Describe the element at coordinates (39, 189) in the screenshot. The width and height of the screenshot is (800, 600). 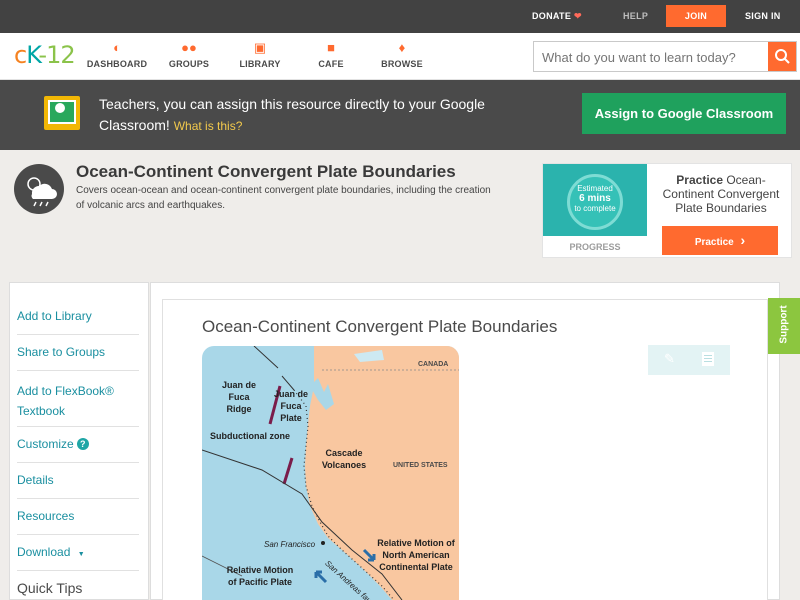
I see `weather-icon` at that location.